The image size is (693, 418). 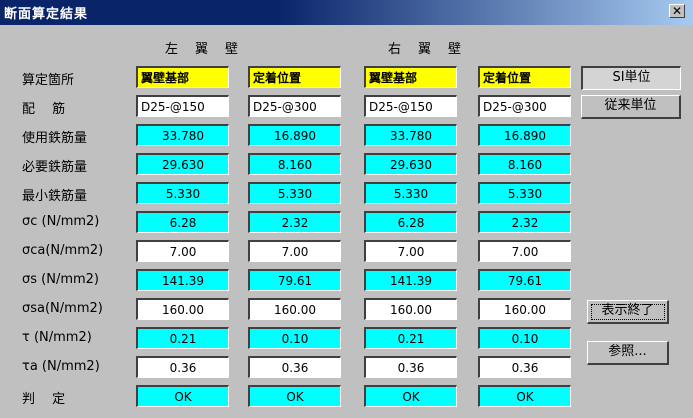 I want to click on cell-right-base: 0.21, so click(x=410, y=338).